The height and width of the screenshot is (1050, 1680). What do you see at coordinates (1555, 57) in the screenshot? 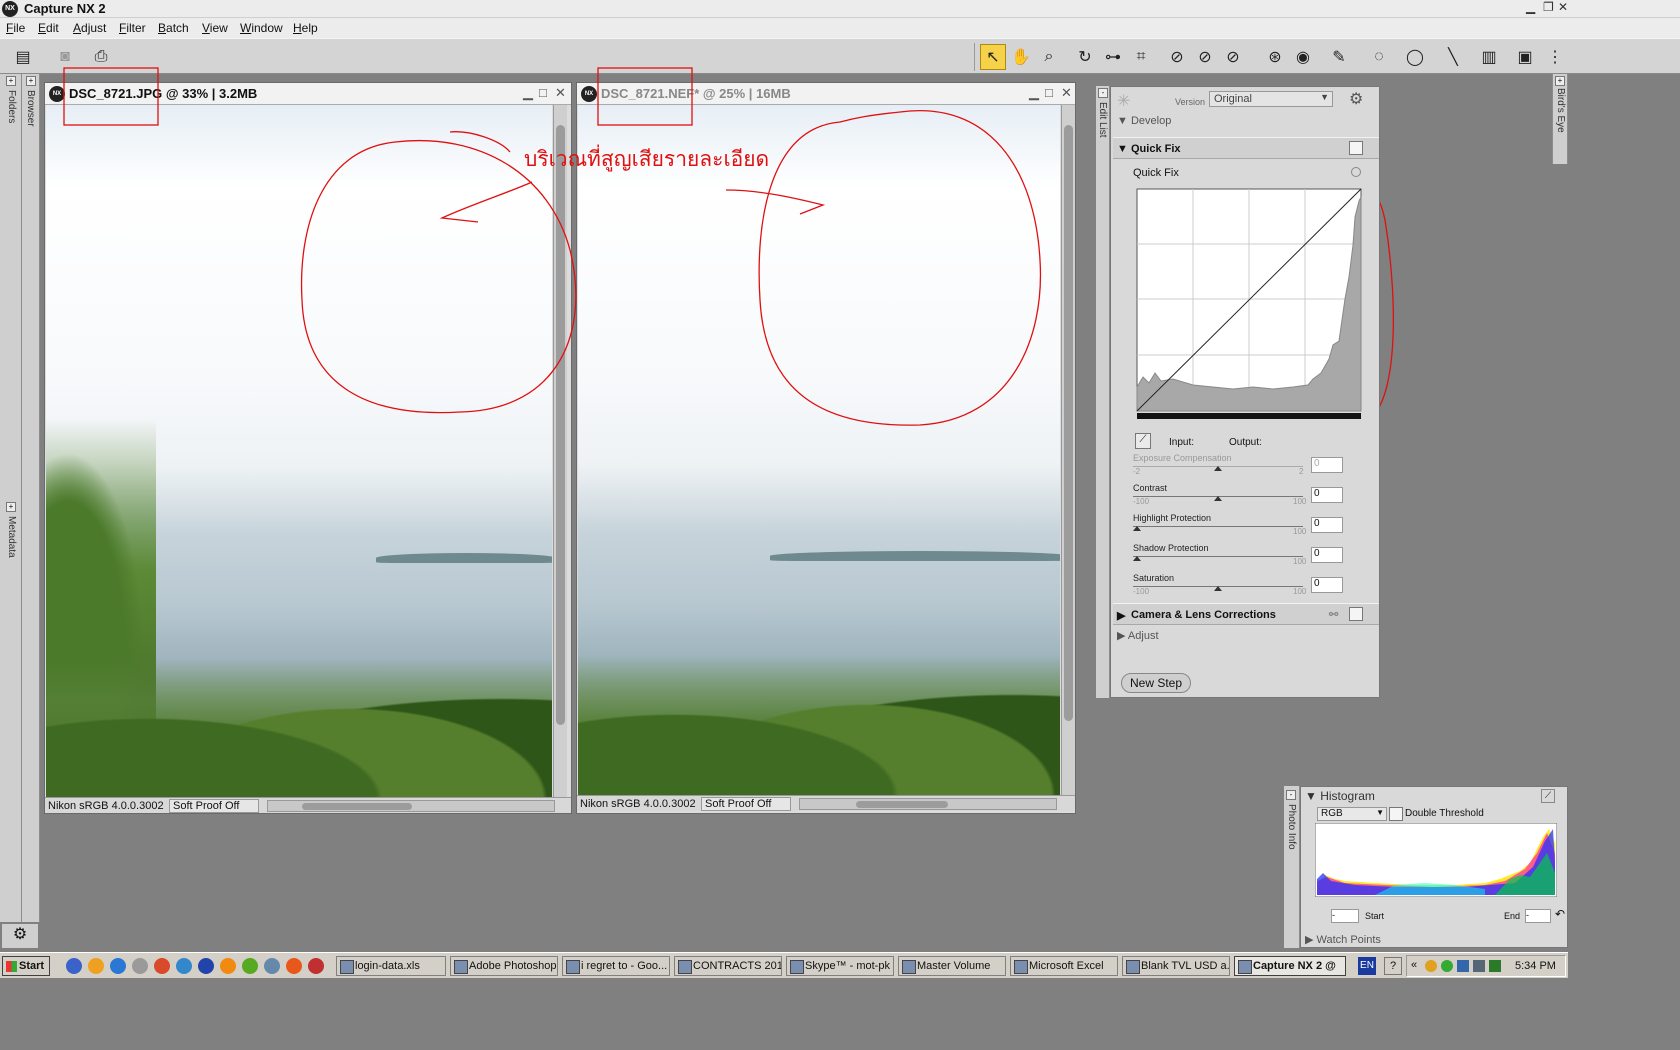
I see `toolbar-more-icon: ⋮` at bounding box center [1555, 57].